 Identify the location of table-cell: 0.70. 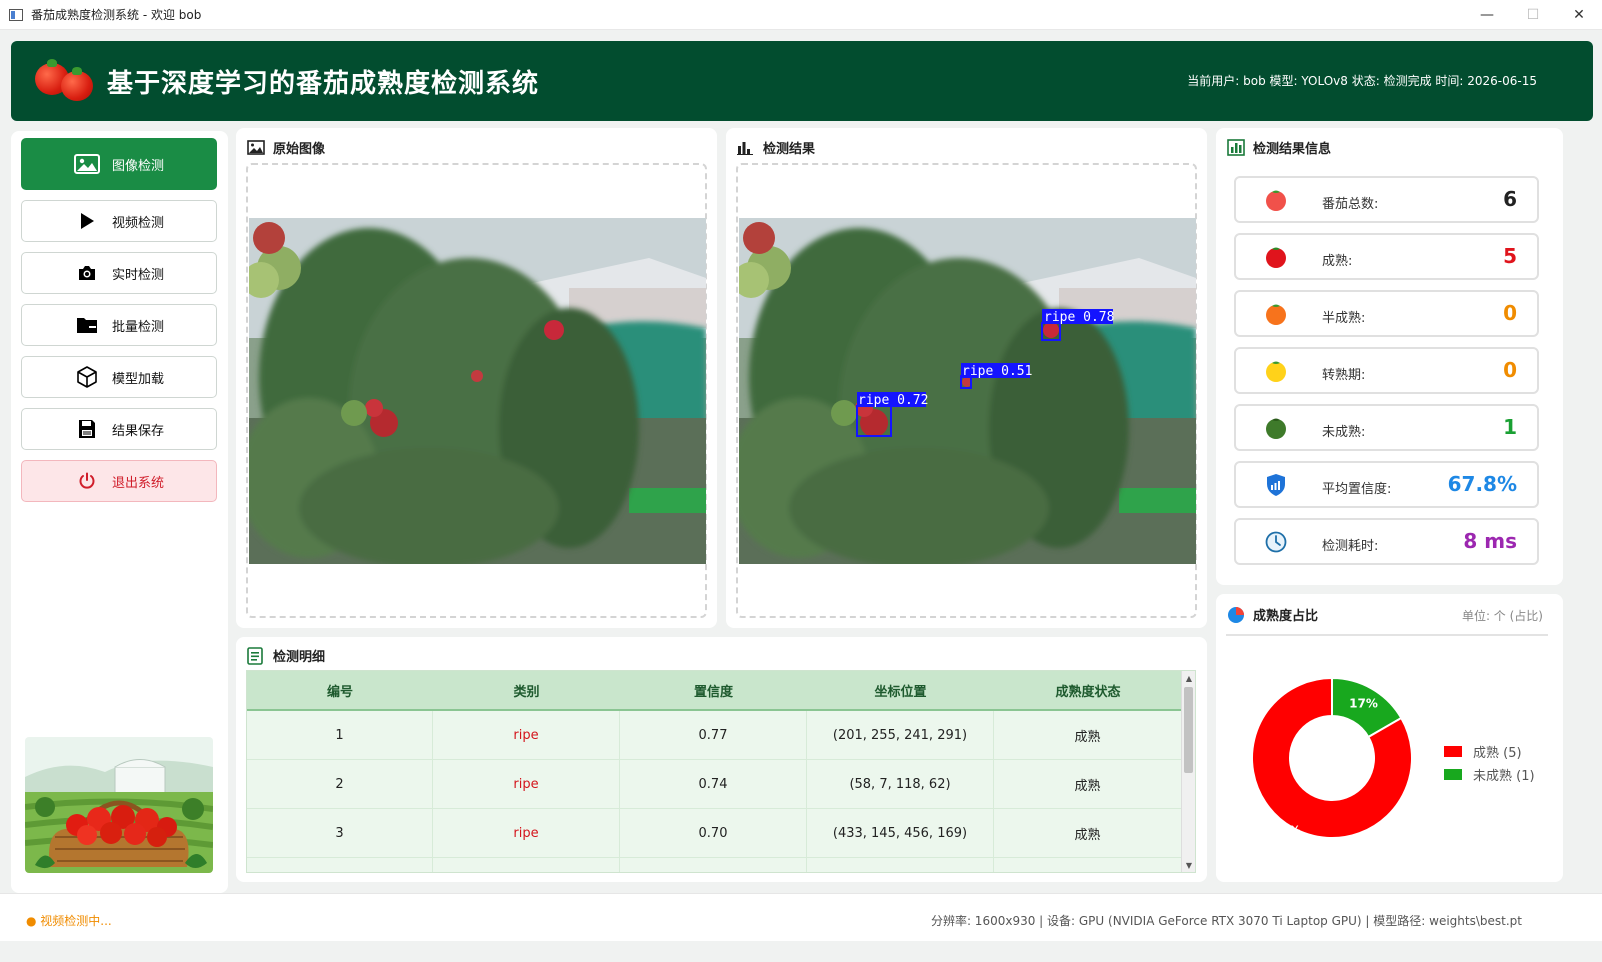
(713, 833).